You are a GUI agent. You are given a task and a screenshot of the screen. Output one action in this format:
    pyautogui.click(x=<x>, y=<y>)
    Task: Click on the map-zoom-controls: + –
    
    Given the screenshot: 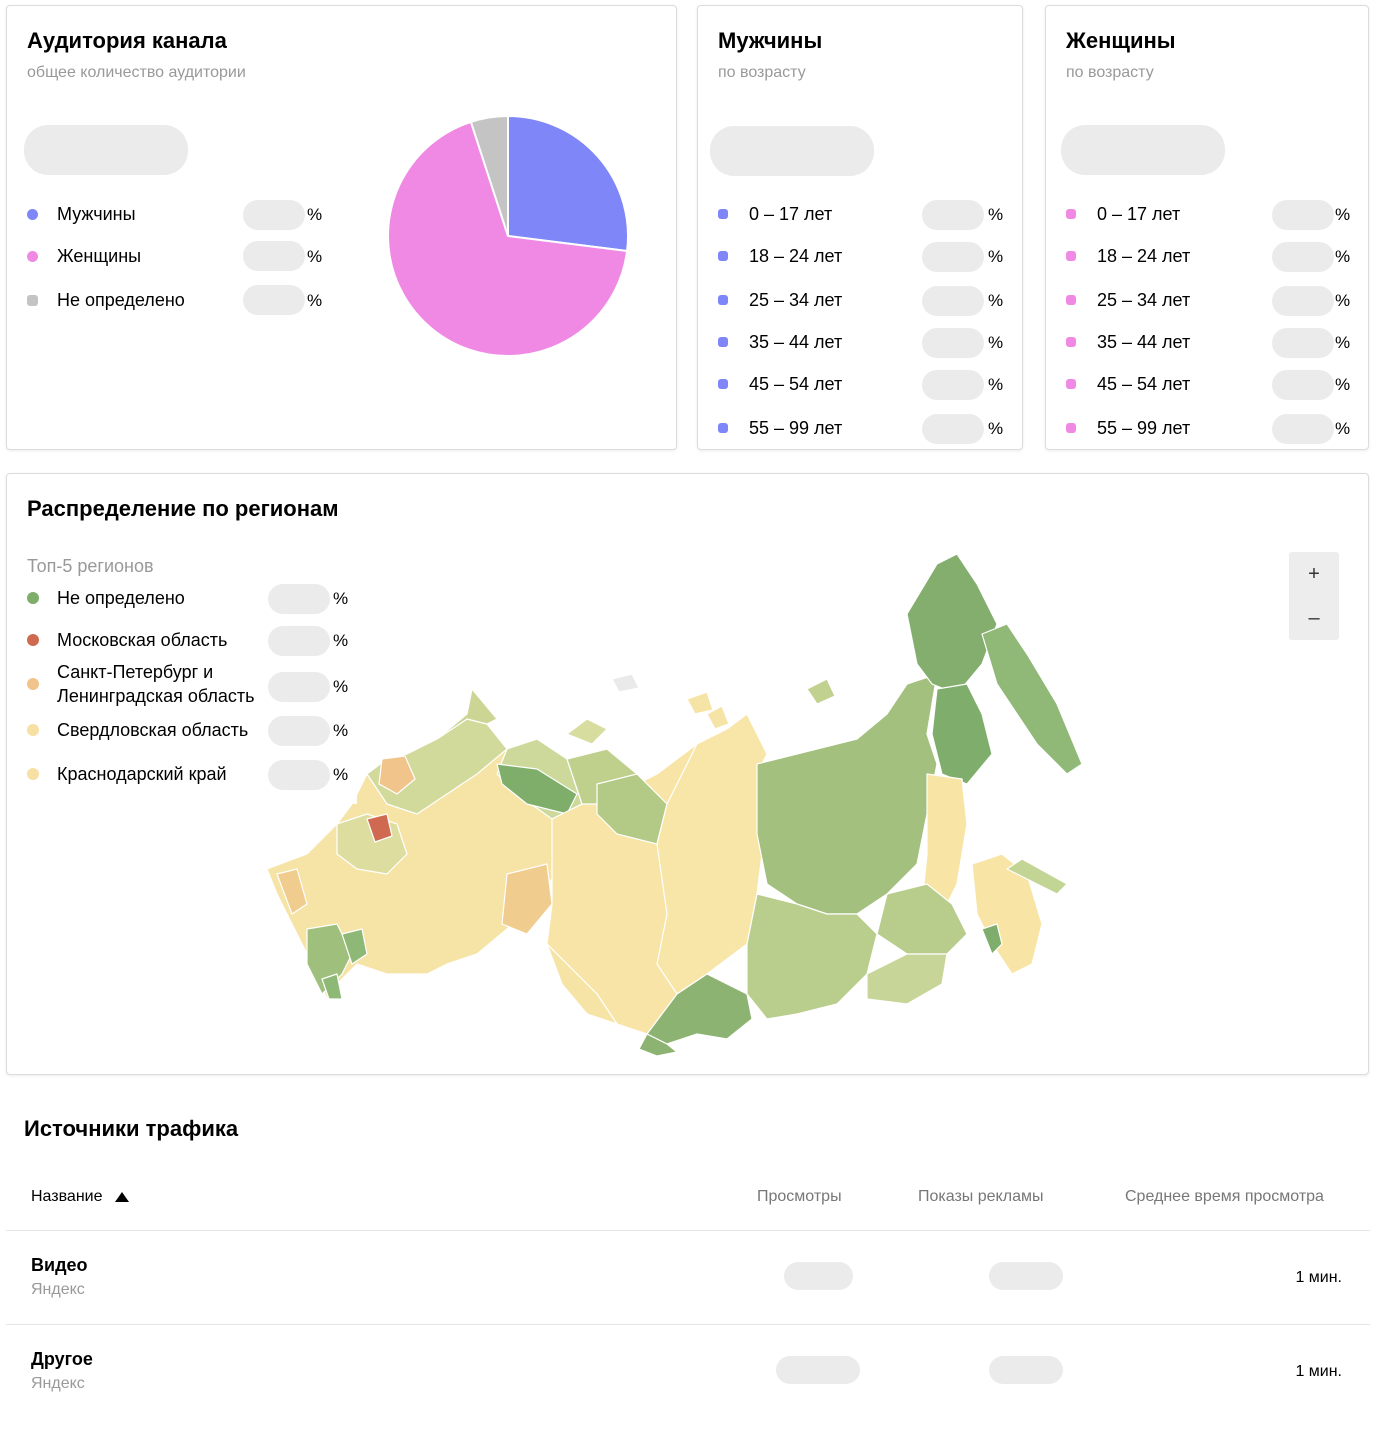 What is the action you would take?
    pyautogui.click(x=1314, y=596)
    